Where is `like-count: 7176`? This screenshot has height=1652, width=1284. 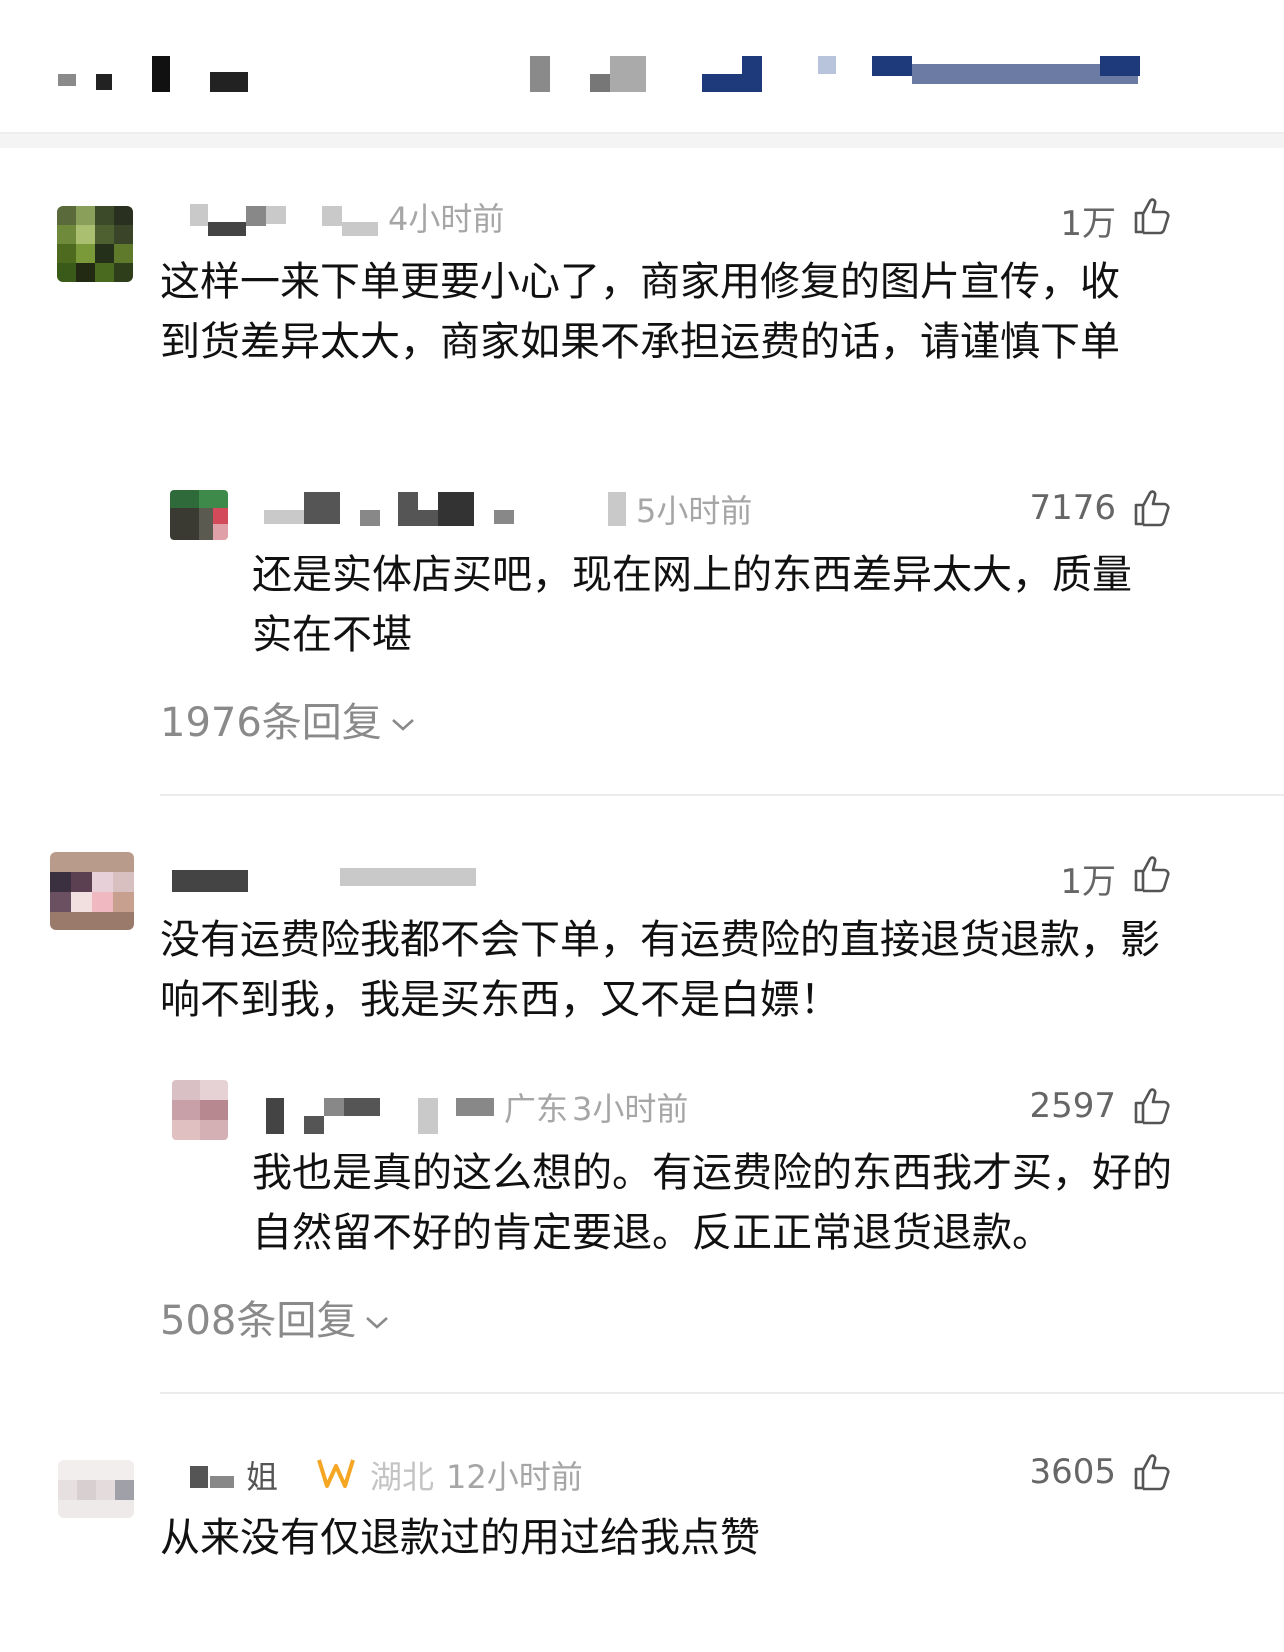 like-count: 7176 is located at coordinates (1072, 508).